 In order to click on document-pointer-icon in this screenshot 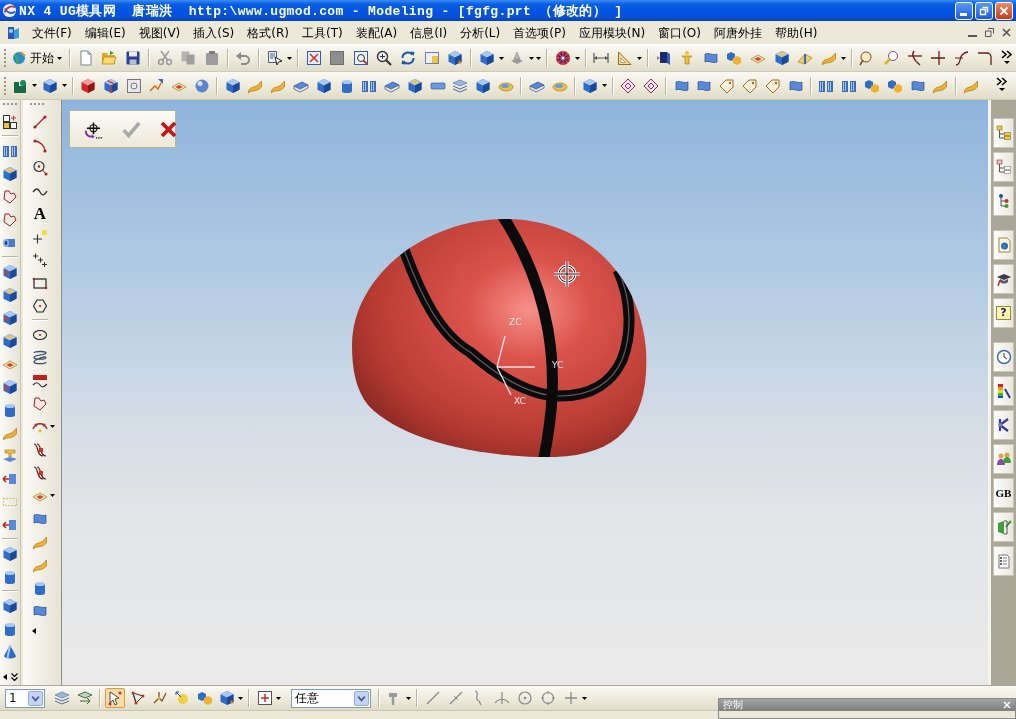, I will do `click(274, 58)`.